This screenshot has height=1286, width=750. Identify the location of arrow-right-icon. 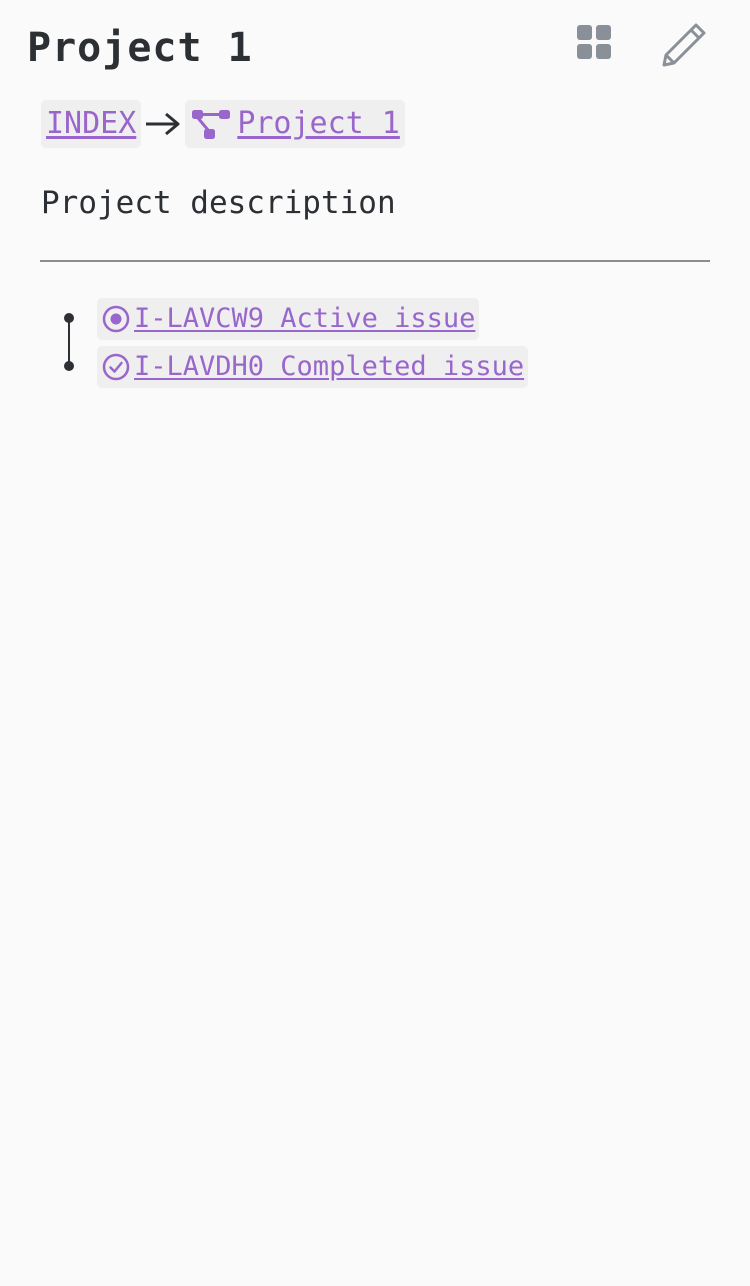
(163, 124).